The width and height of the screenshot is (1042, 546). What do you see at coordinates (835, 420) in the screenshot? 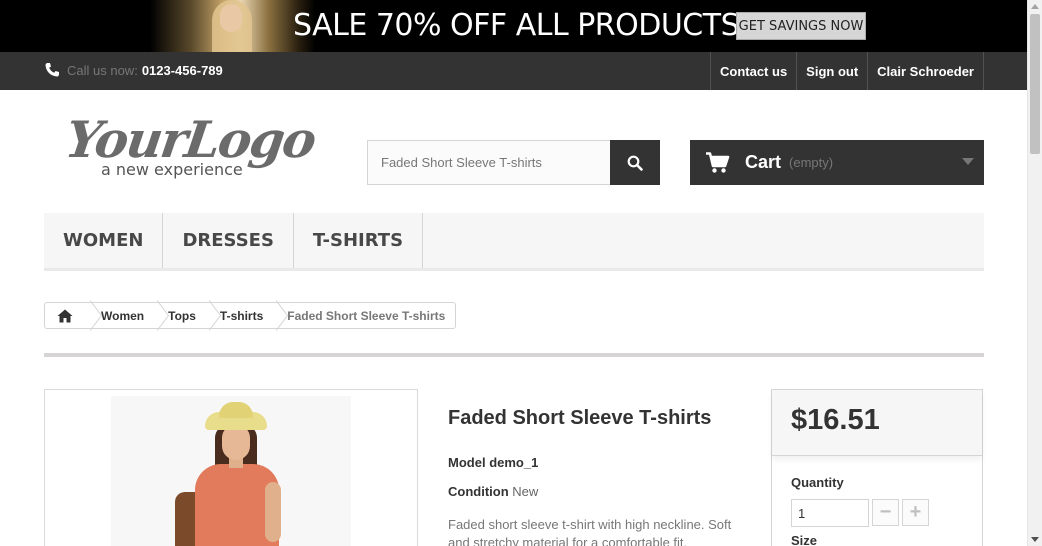
I see `product-price: $16.51` at bounding box center [835, 420].